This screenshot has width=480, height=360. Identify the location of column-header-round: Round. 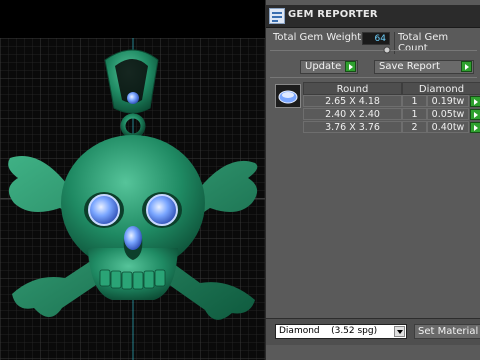
(352, 88).